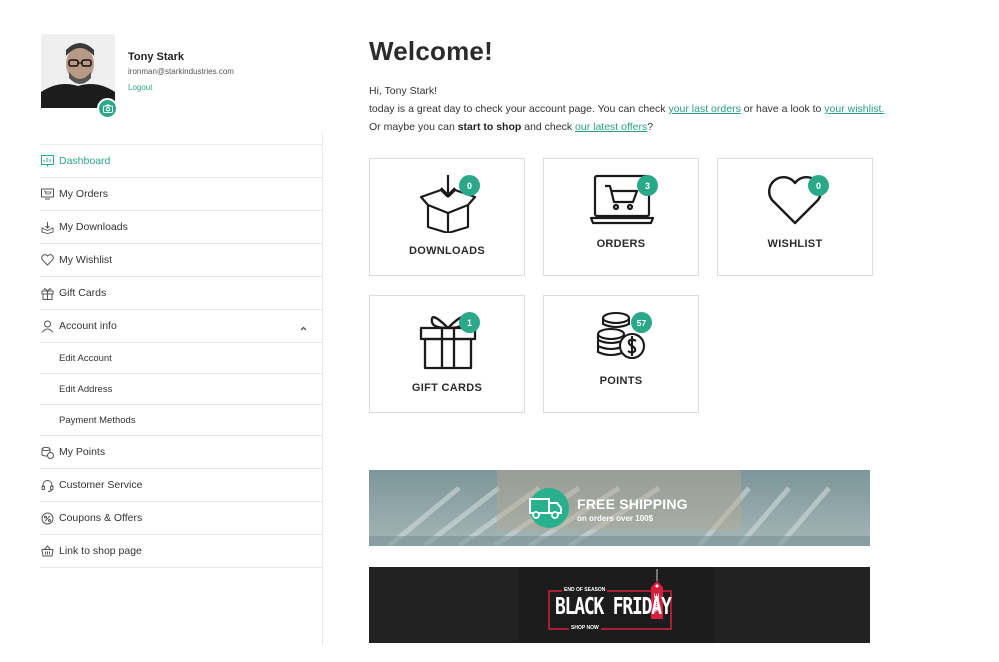 The image size is (999, 662). Describe the element at coordinates (107, 108) in the screenshot. I see `change-avatar-camera-icon` at that location.